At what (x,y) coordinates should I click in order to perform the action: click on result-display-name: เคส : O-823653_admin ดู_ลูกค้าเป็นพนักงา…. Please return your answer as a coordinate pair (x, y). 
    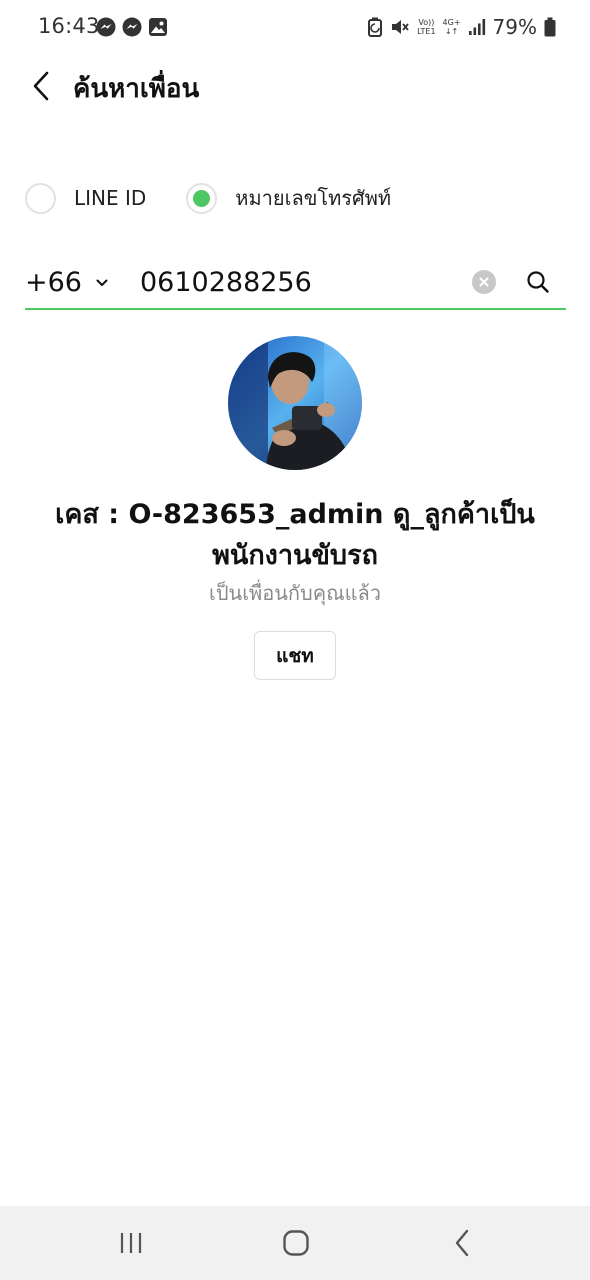
    Looking at the image, I should click on (295, 535).